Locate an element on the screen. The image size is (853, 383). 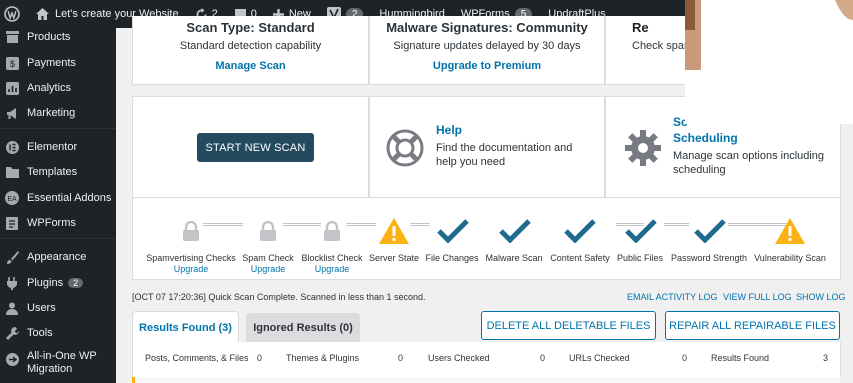
step-spamvertising-status is located at coordinates (191, 231).